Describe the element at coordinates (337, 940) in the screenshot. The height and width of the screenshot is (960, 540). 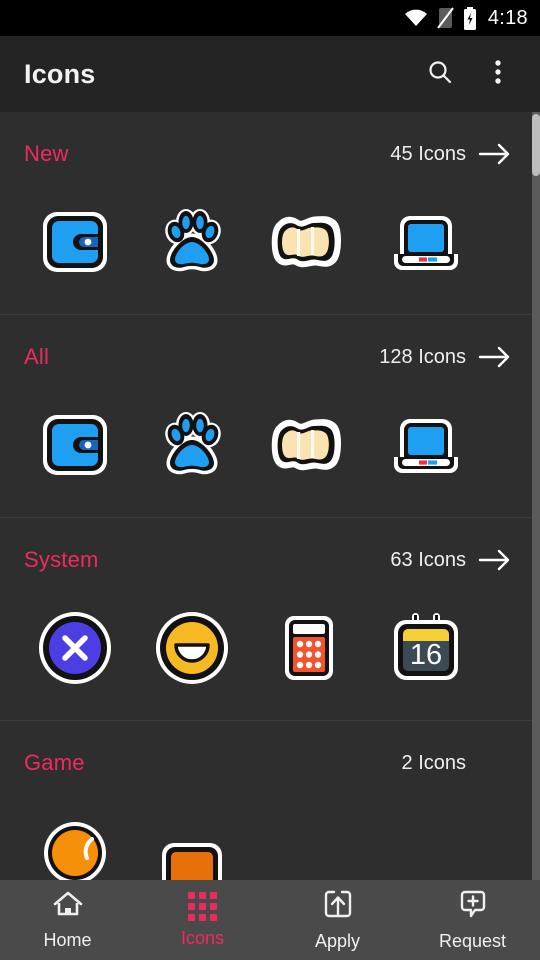
I see `nav-label: Apply` at that location.